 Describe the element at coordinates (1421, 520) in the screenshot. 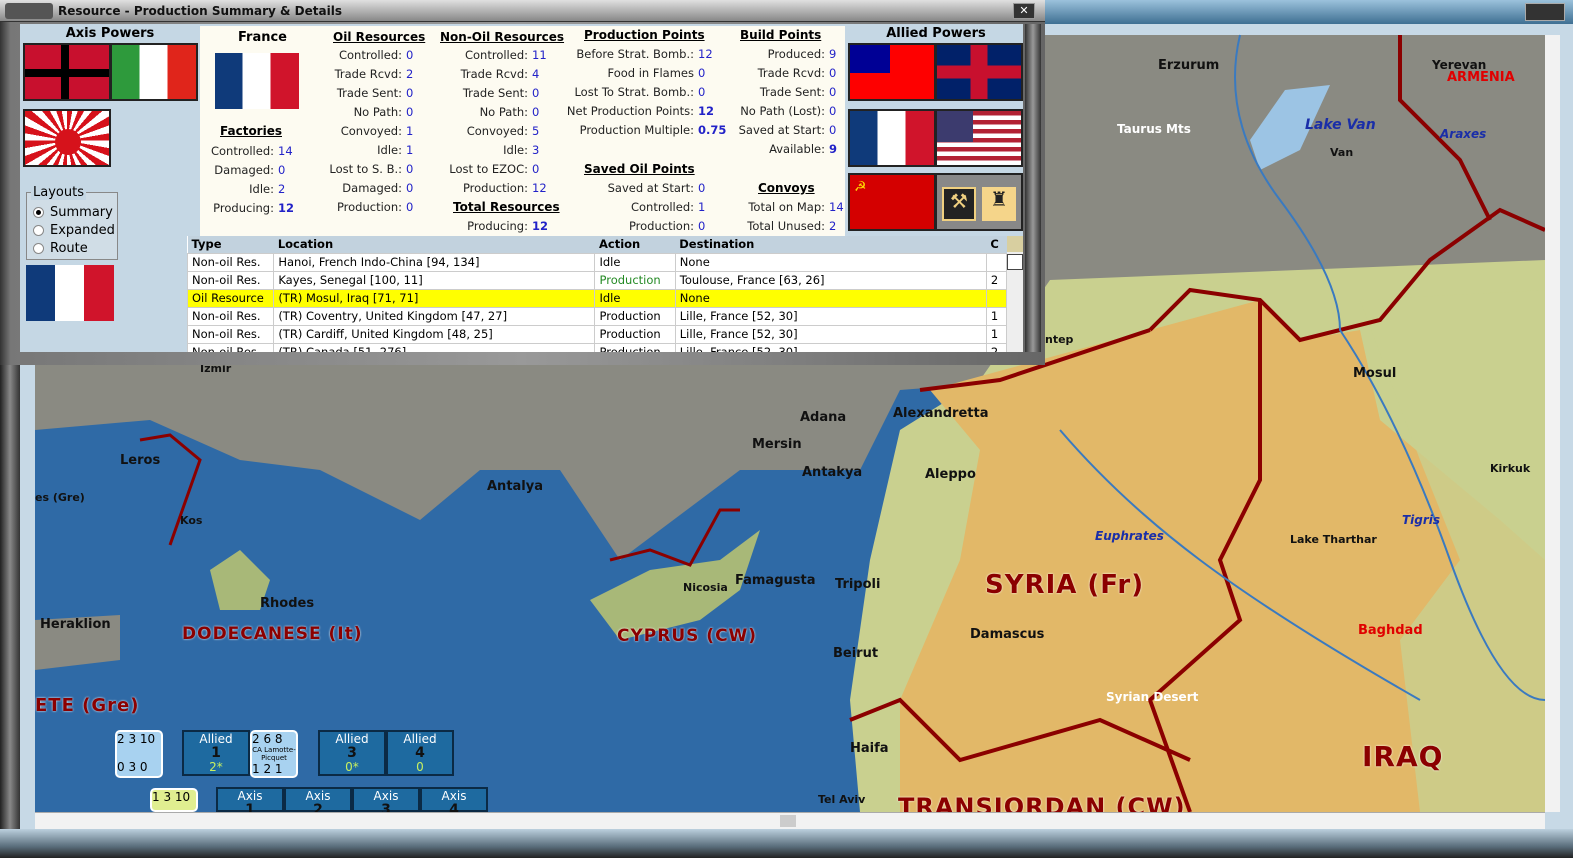

I see `map-label: Tigris` at that location.